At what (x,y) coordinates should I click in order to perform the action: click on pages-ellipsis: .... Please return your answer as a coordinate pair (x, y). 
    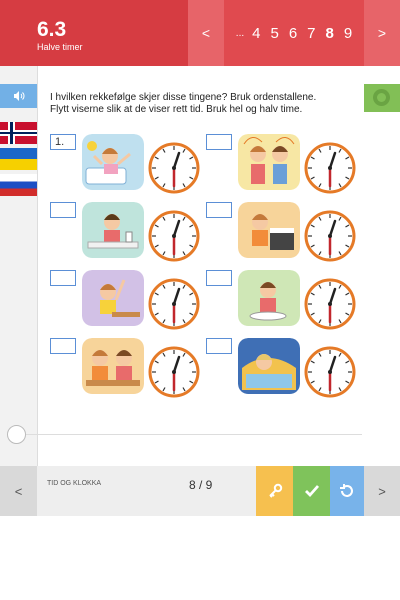
    Looking at the image, I should click on (240, 33).